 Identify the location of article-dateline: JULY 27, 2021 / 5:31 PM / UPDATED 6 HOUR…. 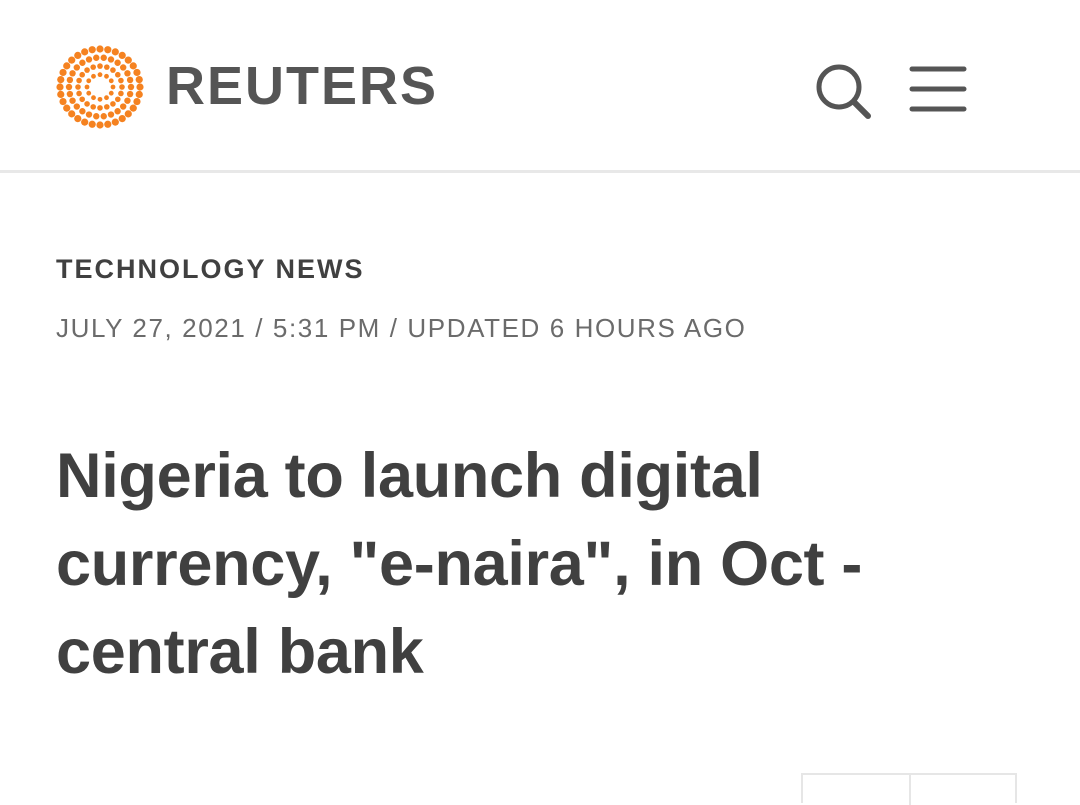
(401, 328).